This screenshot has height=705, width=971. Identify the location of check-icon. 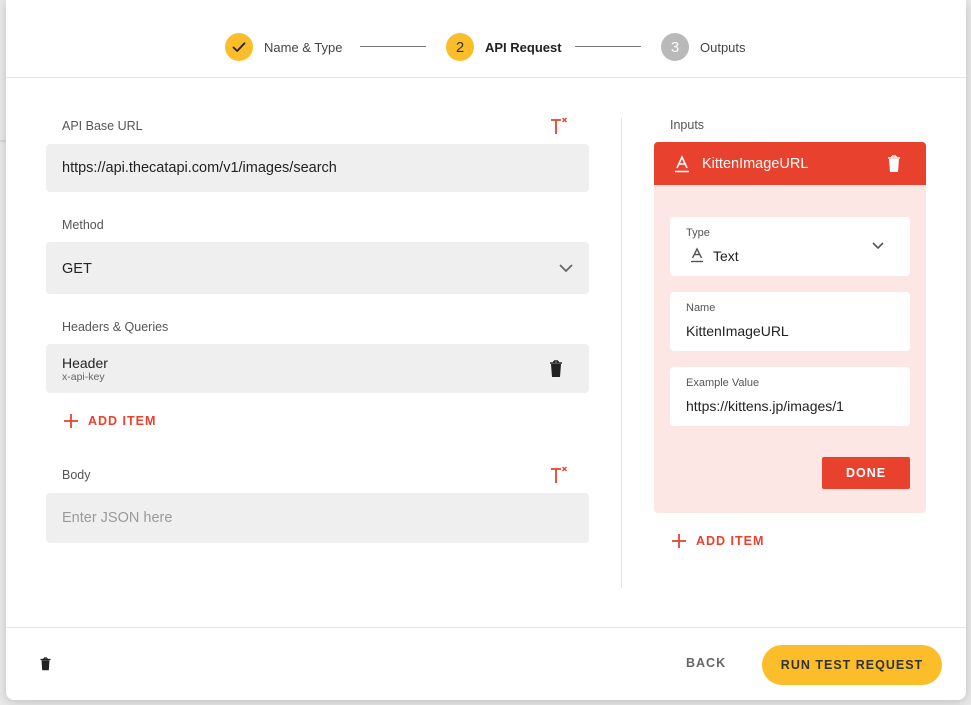
(239, 47).